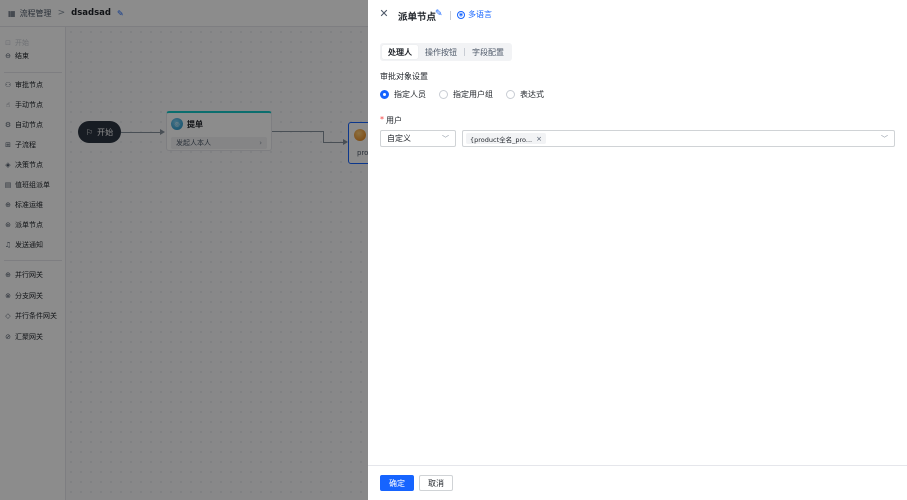 The image size is (907, 500). I want to click on multi-language-label: 多语言, so click(480, 14).